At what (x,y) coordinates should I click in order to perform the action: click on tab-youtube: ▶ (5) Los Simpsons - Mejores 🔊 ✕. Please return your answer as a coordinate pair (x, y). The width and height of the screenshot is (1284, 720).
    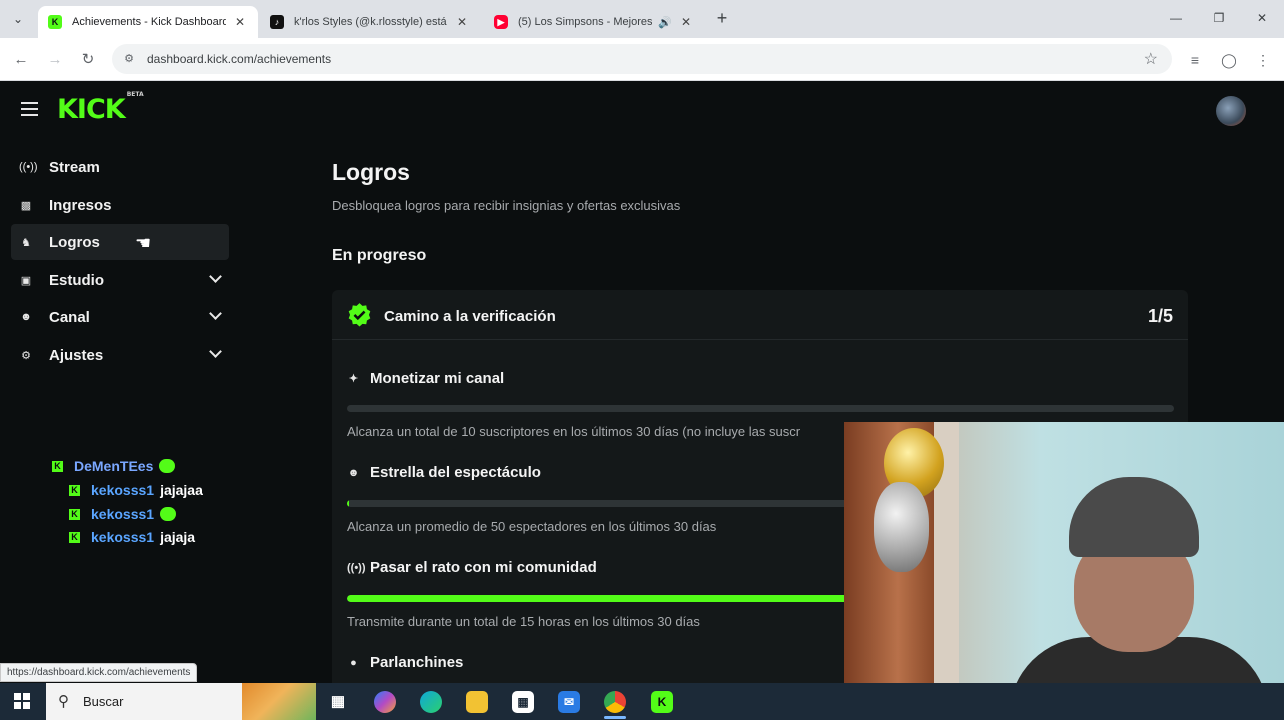
    Looking at the image, I should click on (594, 22).